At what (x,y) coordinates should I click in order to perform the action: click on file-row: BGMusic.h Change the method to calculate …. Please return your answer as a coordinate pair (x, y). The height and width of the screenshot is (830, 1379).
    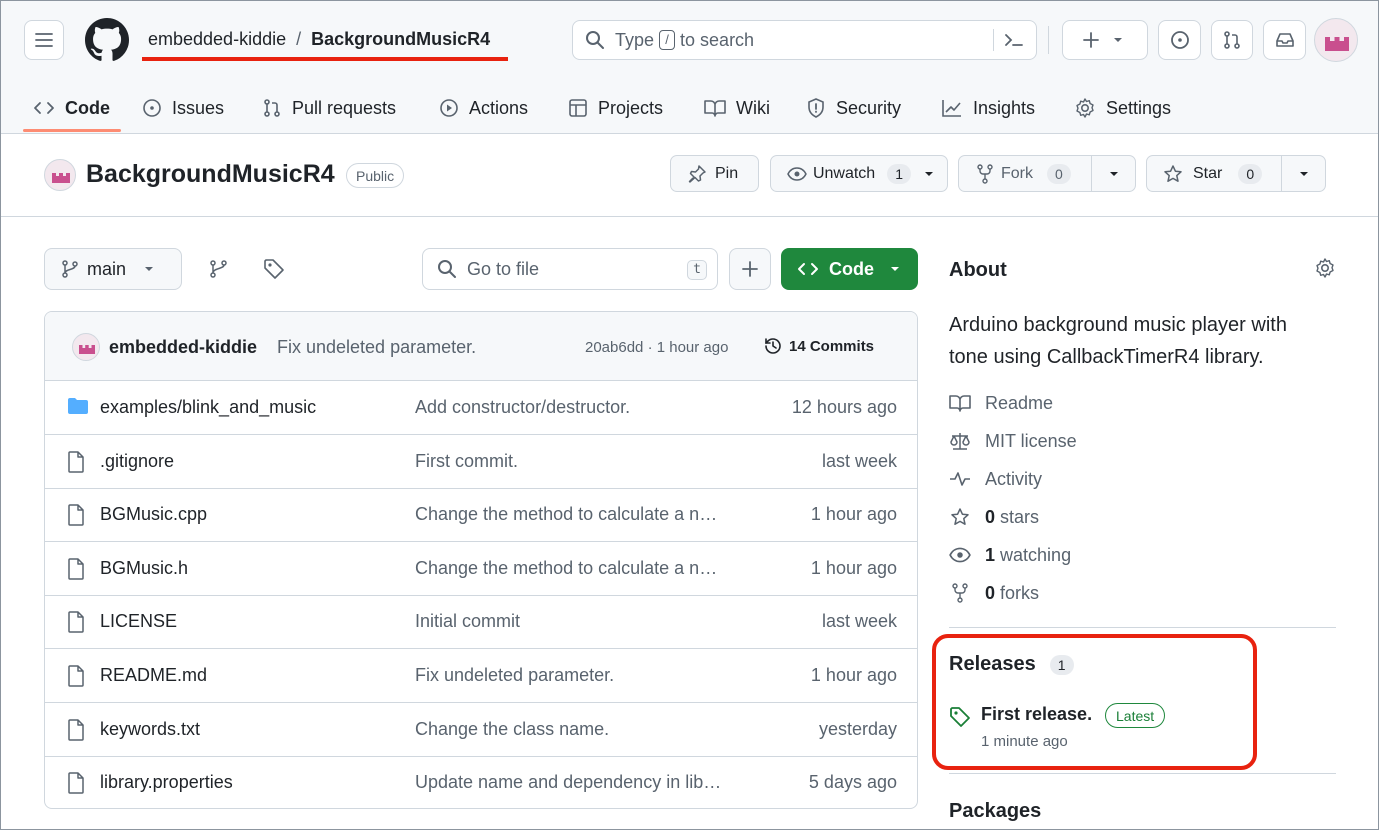
    Looking at the image, I should click on (481, 569).